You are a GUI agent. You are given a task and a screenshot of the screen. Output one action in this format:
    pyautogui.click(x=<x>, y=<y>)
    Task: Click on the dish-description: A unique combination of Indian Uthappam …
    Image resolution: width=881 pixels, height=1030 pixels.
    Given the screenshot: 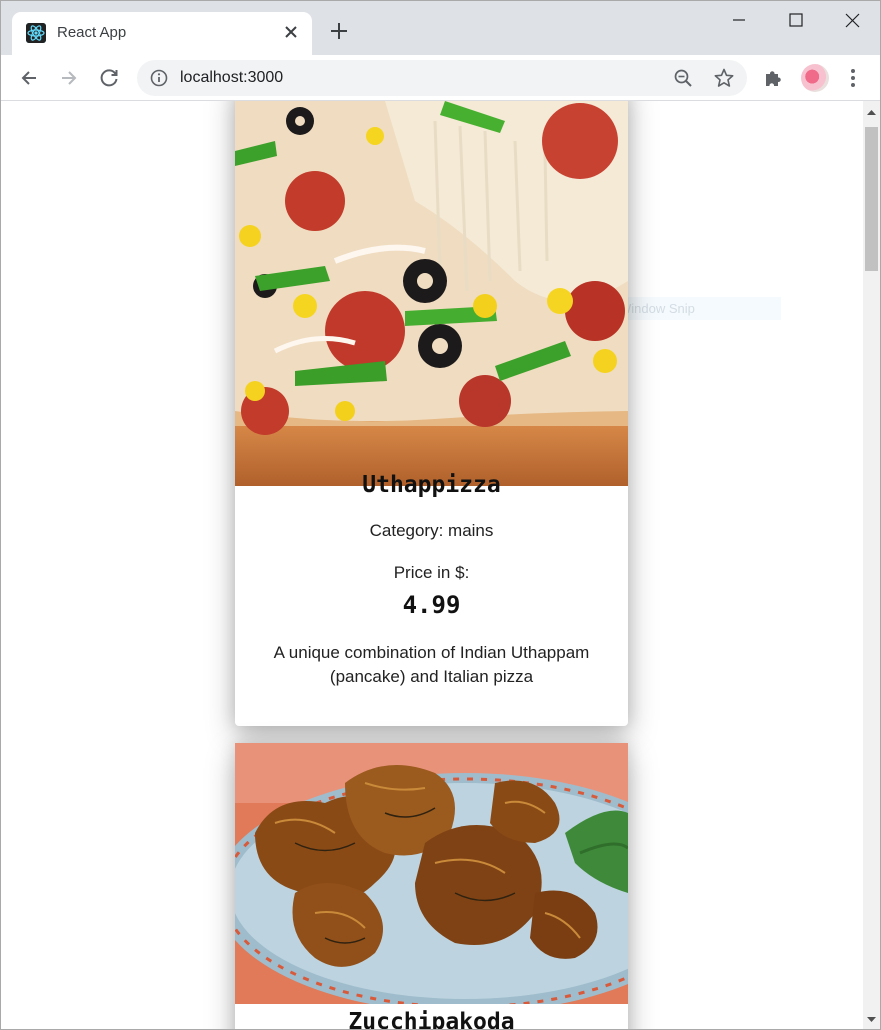 What is the action you would take?
    pyautogui.click(x=431, y=664)
    